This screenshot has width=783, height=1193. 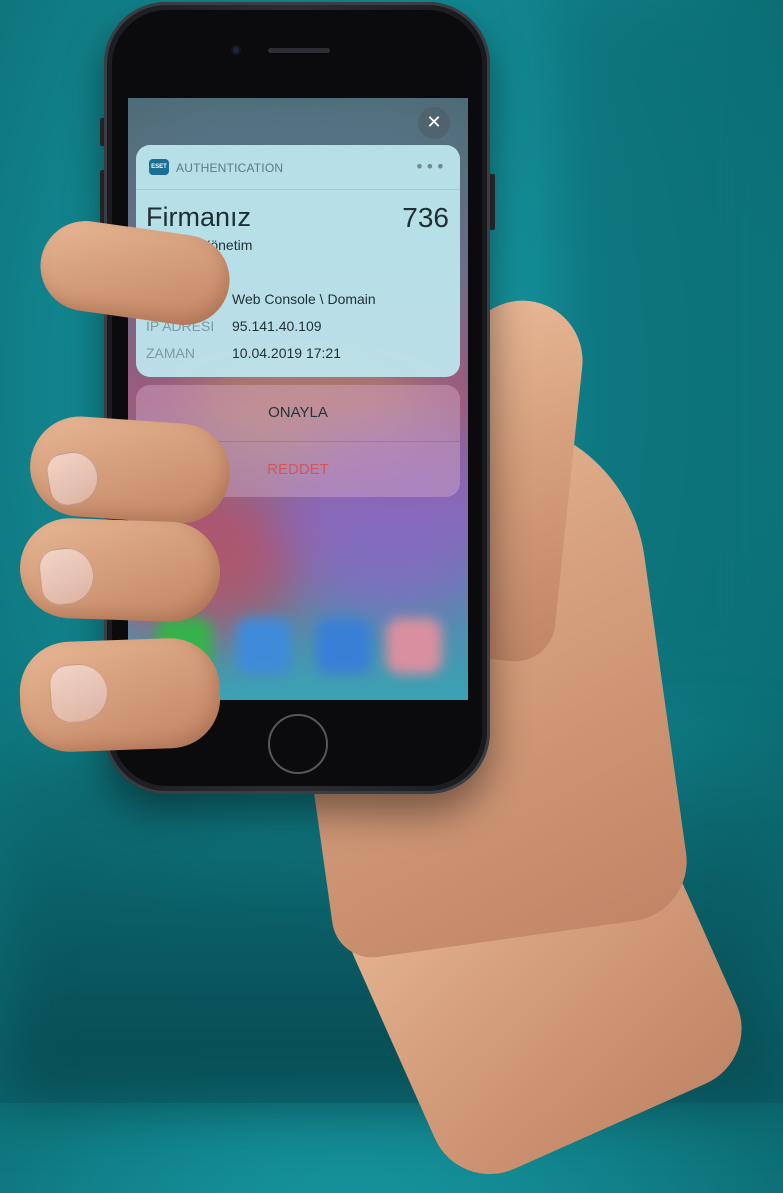 What do you see at coordinates (230, 168) in the screenshot?
I see `app-name: AUTHENTICATION` at bounding box center [230, 168].